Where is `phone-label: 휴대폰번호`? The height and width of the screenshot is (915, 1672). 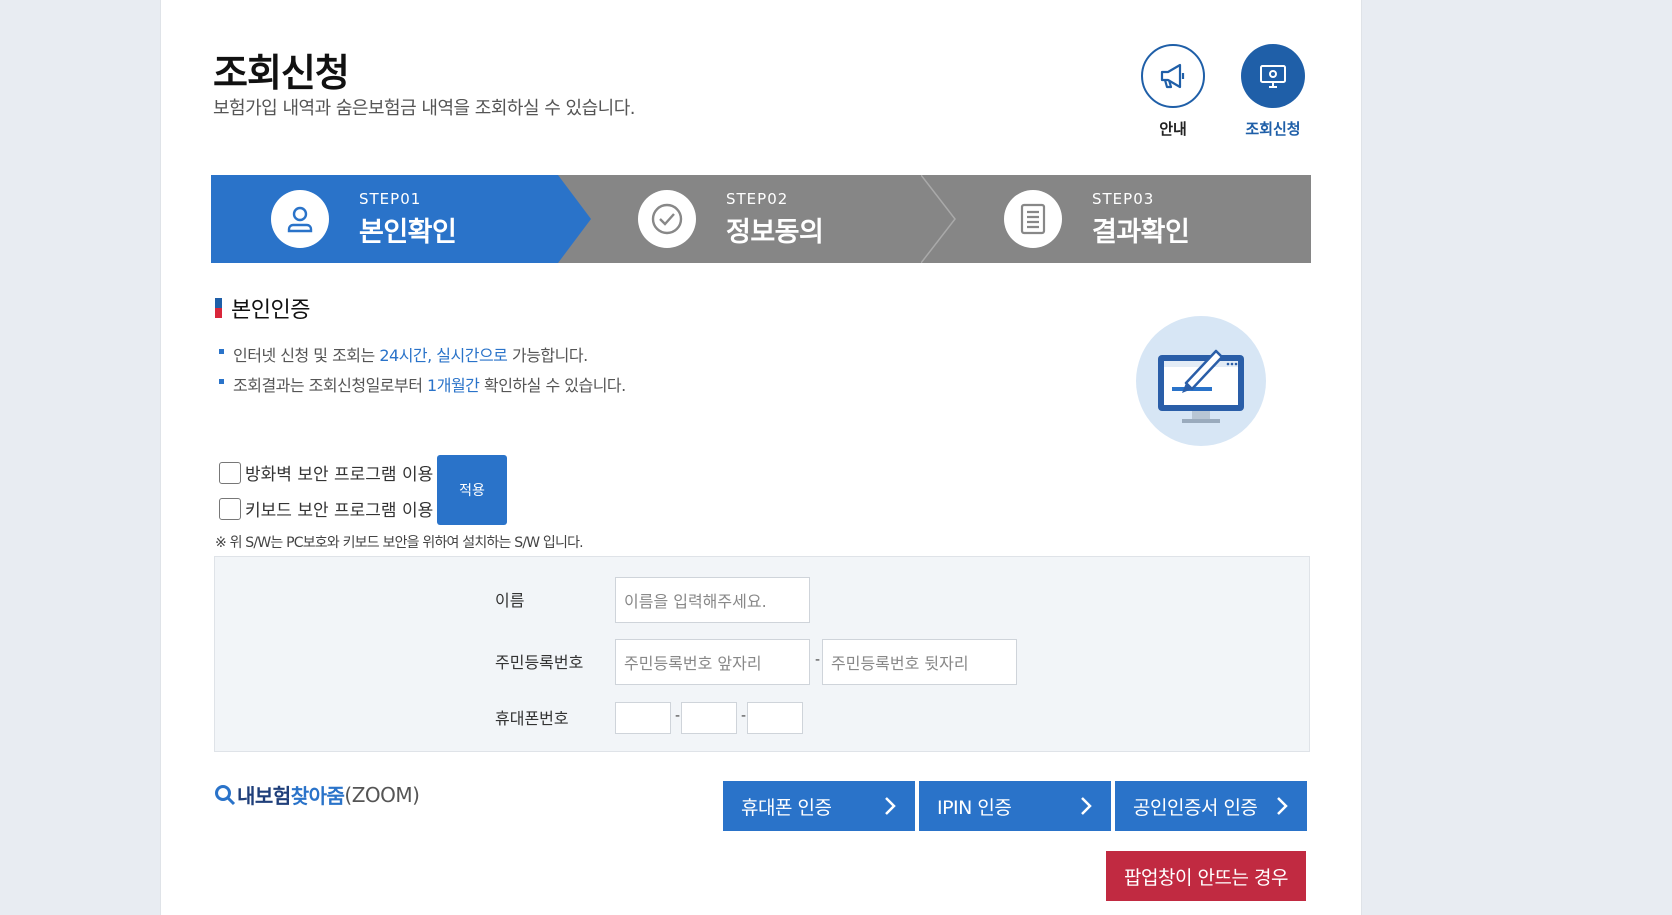
phone-label: 휴대폰번호 is located at coordinates (532, 718).